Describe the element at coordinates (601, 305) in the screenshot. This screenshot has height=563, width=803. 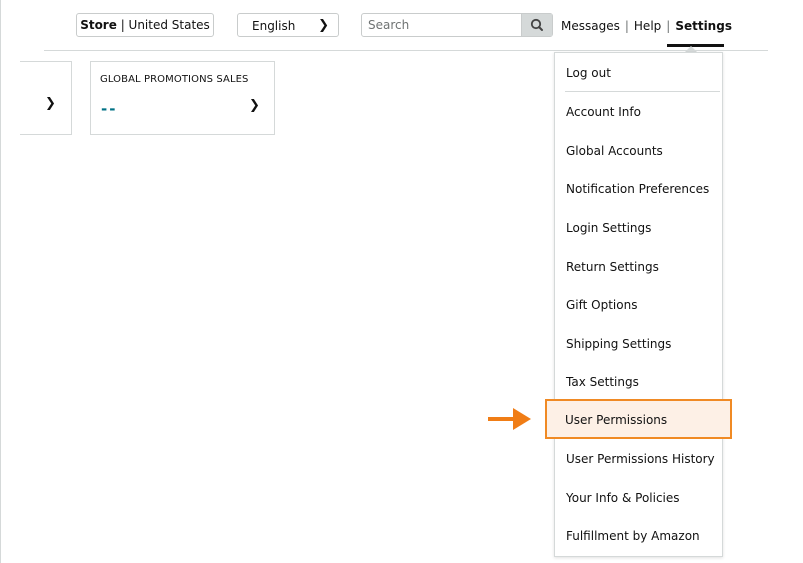
I see `menu-item-gift-options: Gift Options` at that location.